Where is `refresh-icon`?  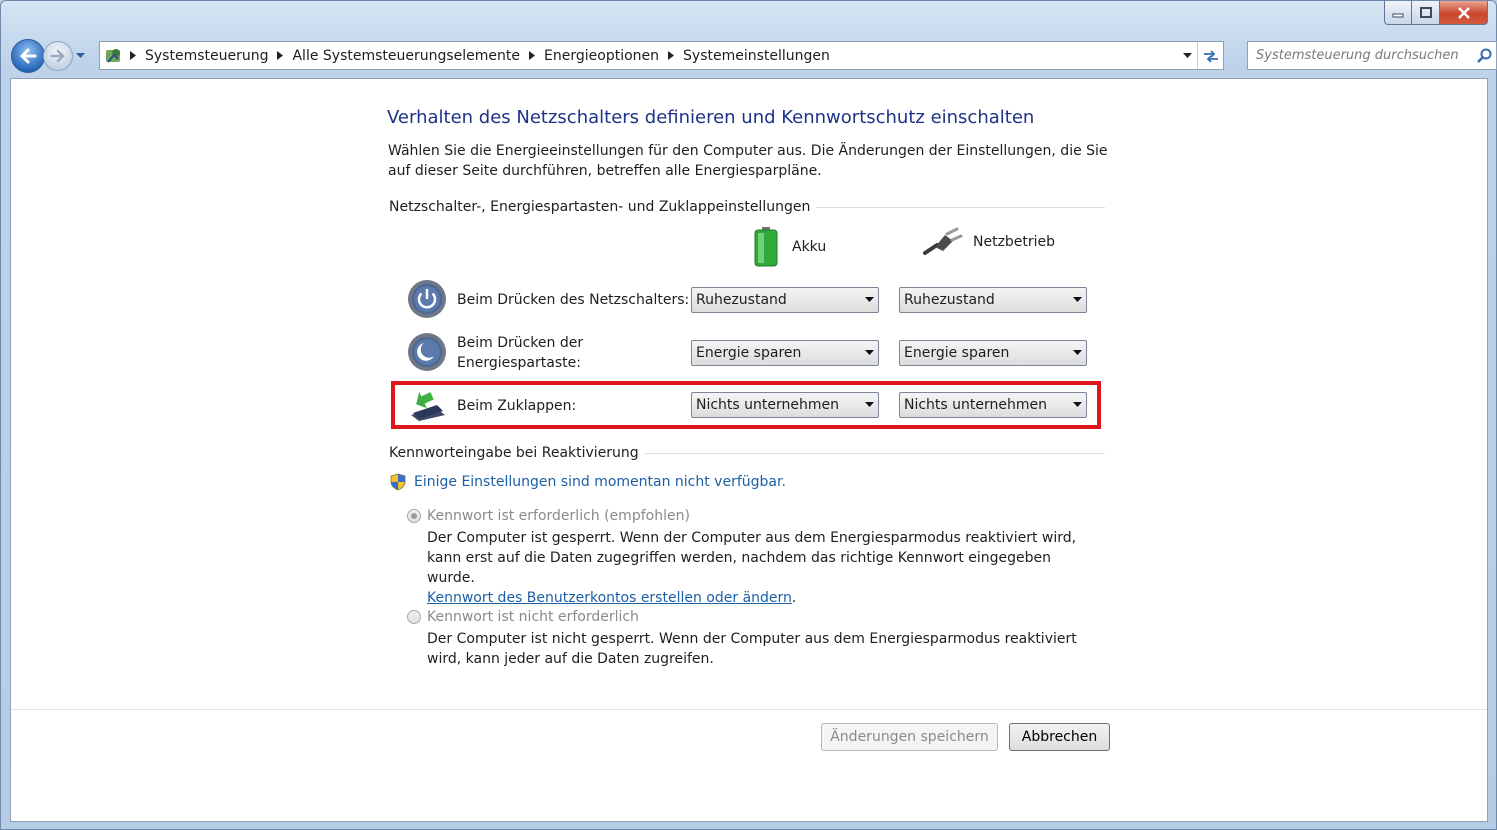
refresh-icon is located at coordinates (1210, 56).